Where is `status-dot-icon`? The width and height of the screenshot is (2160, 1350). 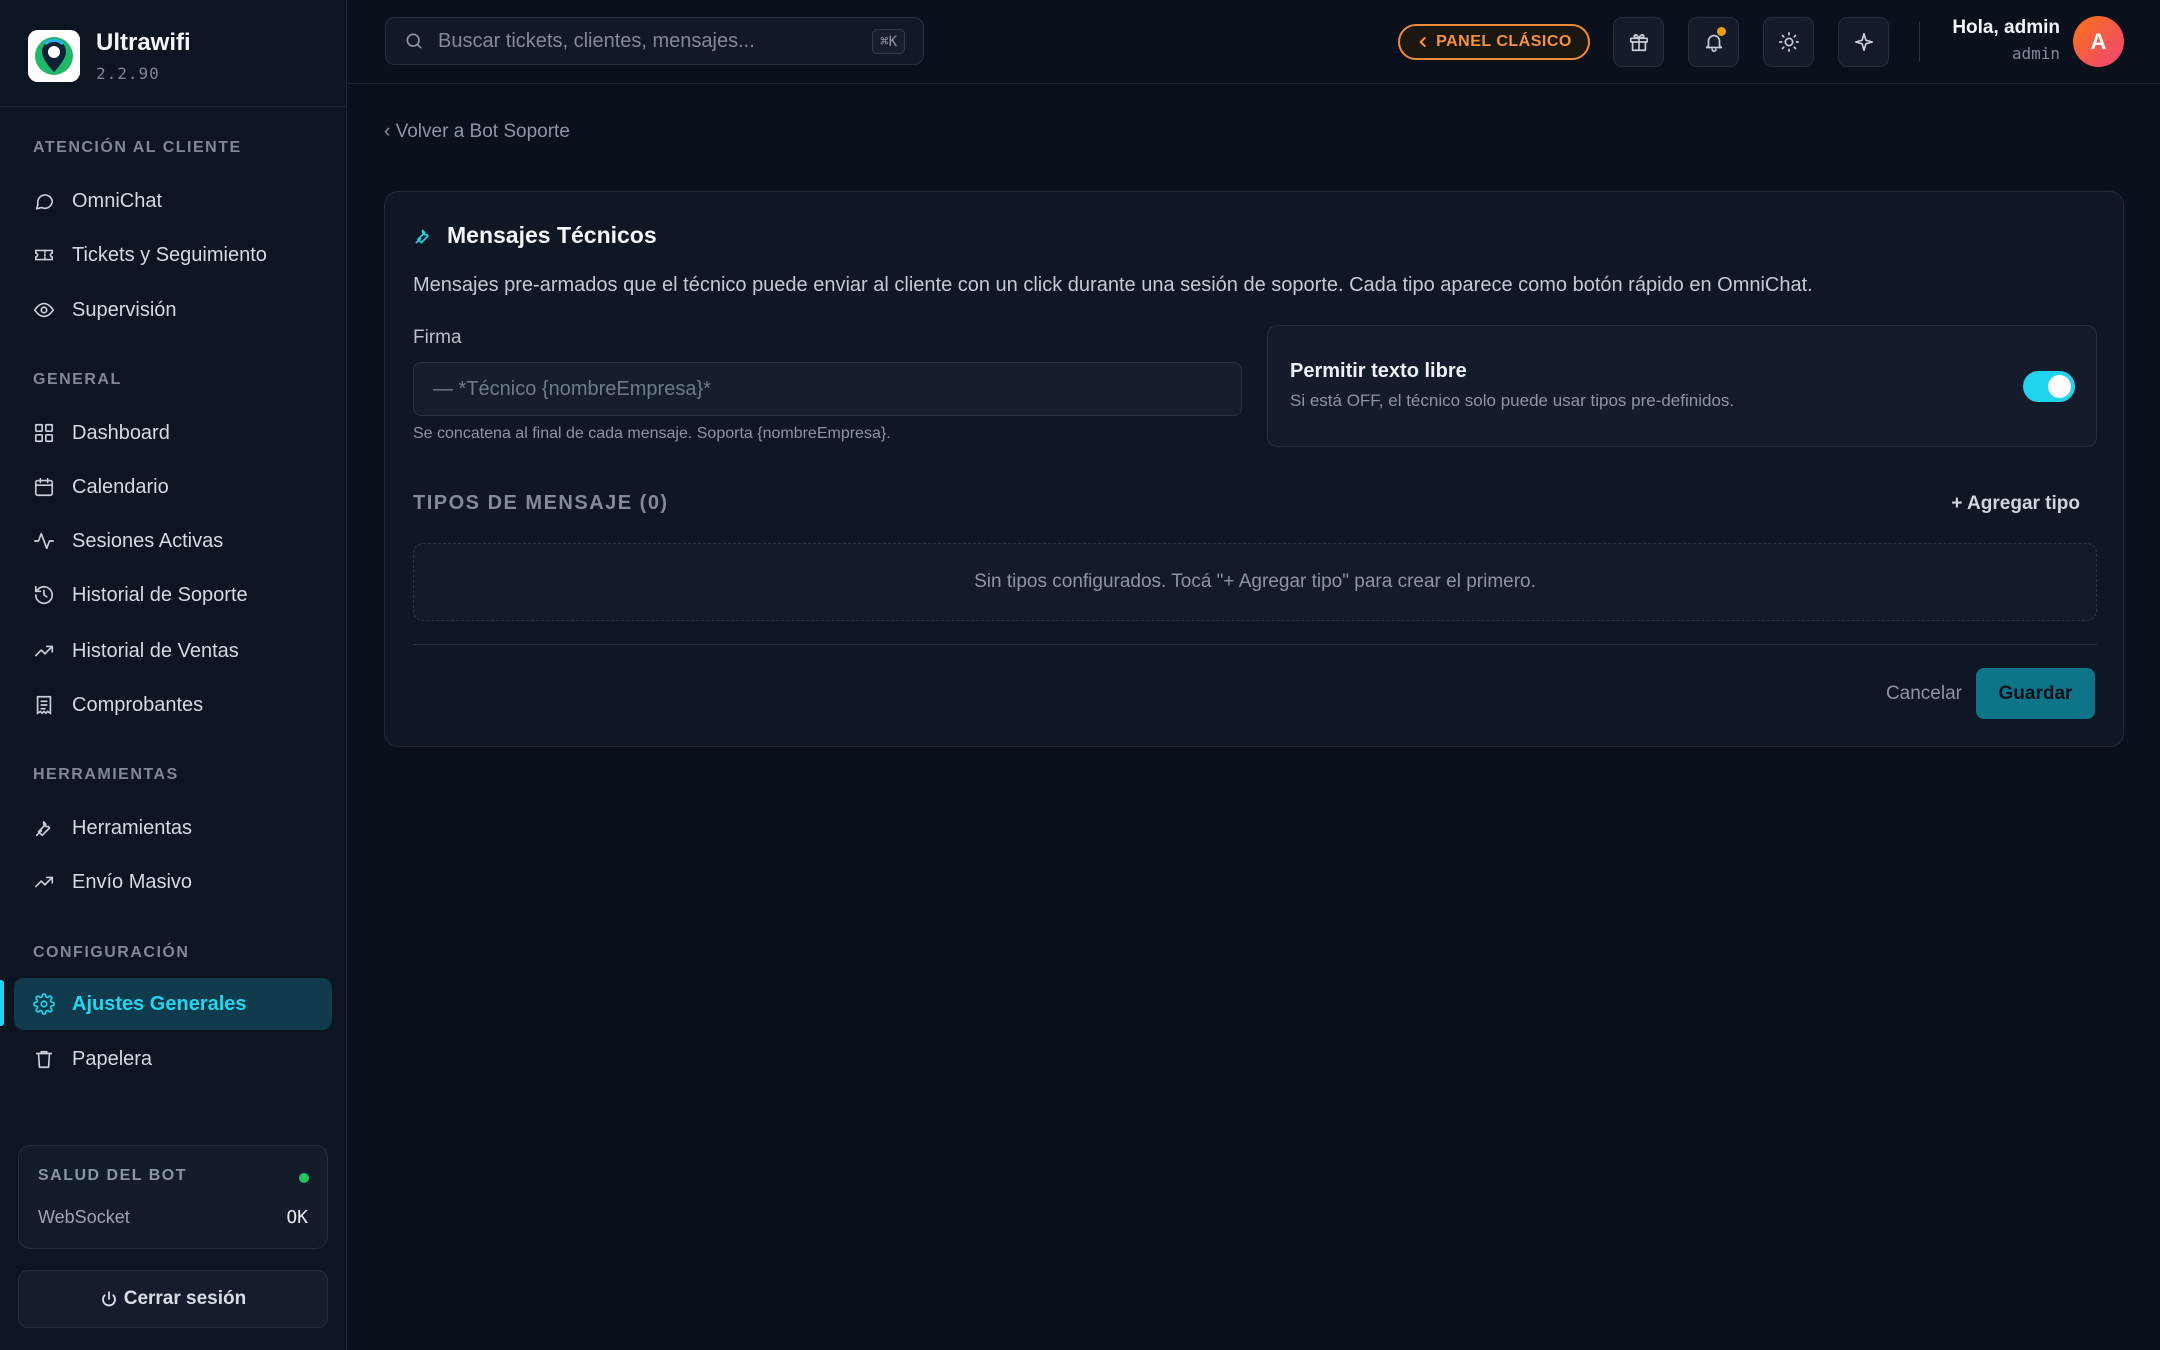 status-dot-icon is located at coordinates (304, 1178).